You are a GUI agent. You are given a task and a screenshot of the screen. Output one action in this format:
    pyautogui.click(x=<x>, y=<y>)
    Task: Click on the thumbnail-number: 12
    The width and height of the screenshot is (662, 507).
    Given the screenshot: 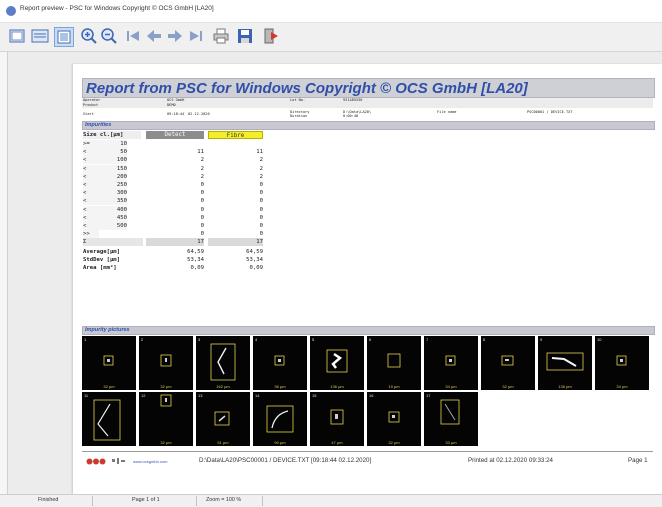 What is the action you would take?
    pyautogui.click(x=143, y=395)
    